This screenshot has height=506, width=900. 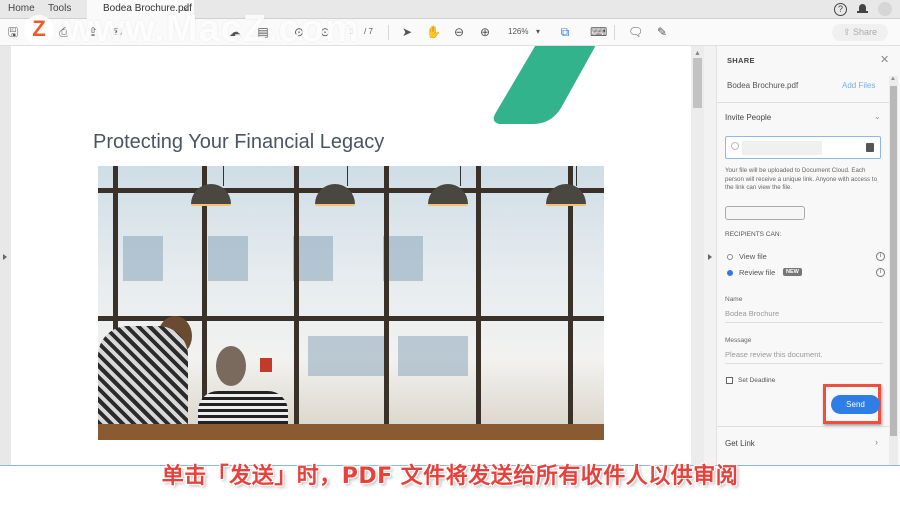 I want to click on share-panel-title: SHARE, so click(x=741, y=60).